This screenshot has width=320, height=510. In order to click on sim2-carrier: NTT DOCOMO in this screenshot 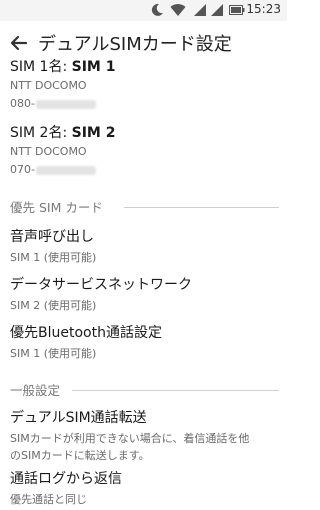, I will do `click(48, 151)`.